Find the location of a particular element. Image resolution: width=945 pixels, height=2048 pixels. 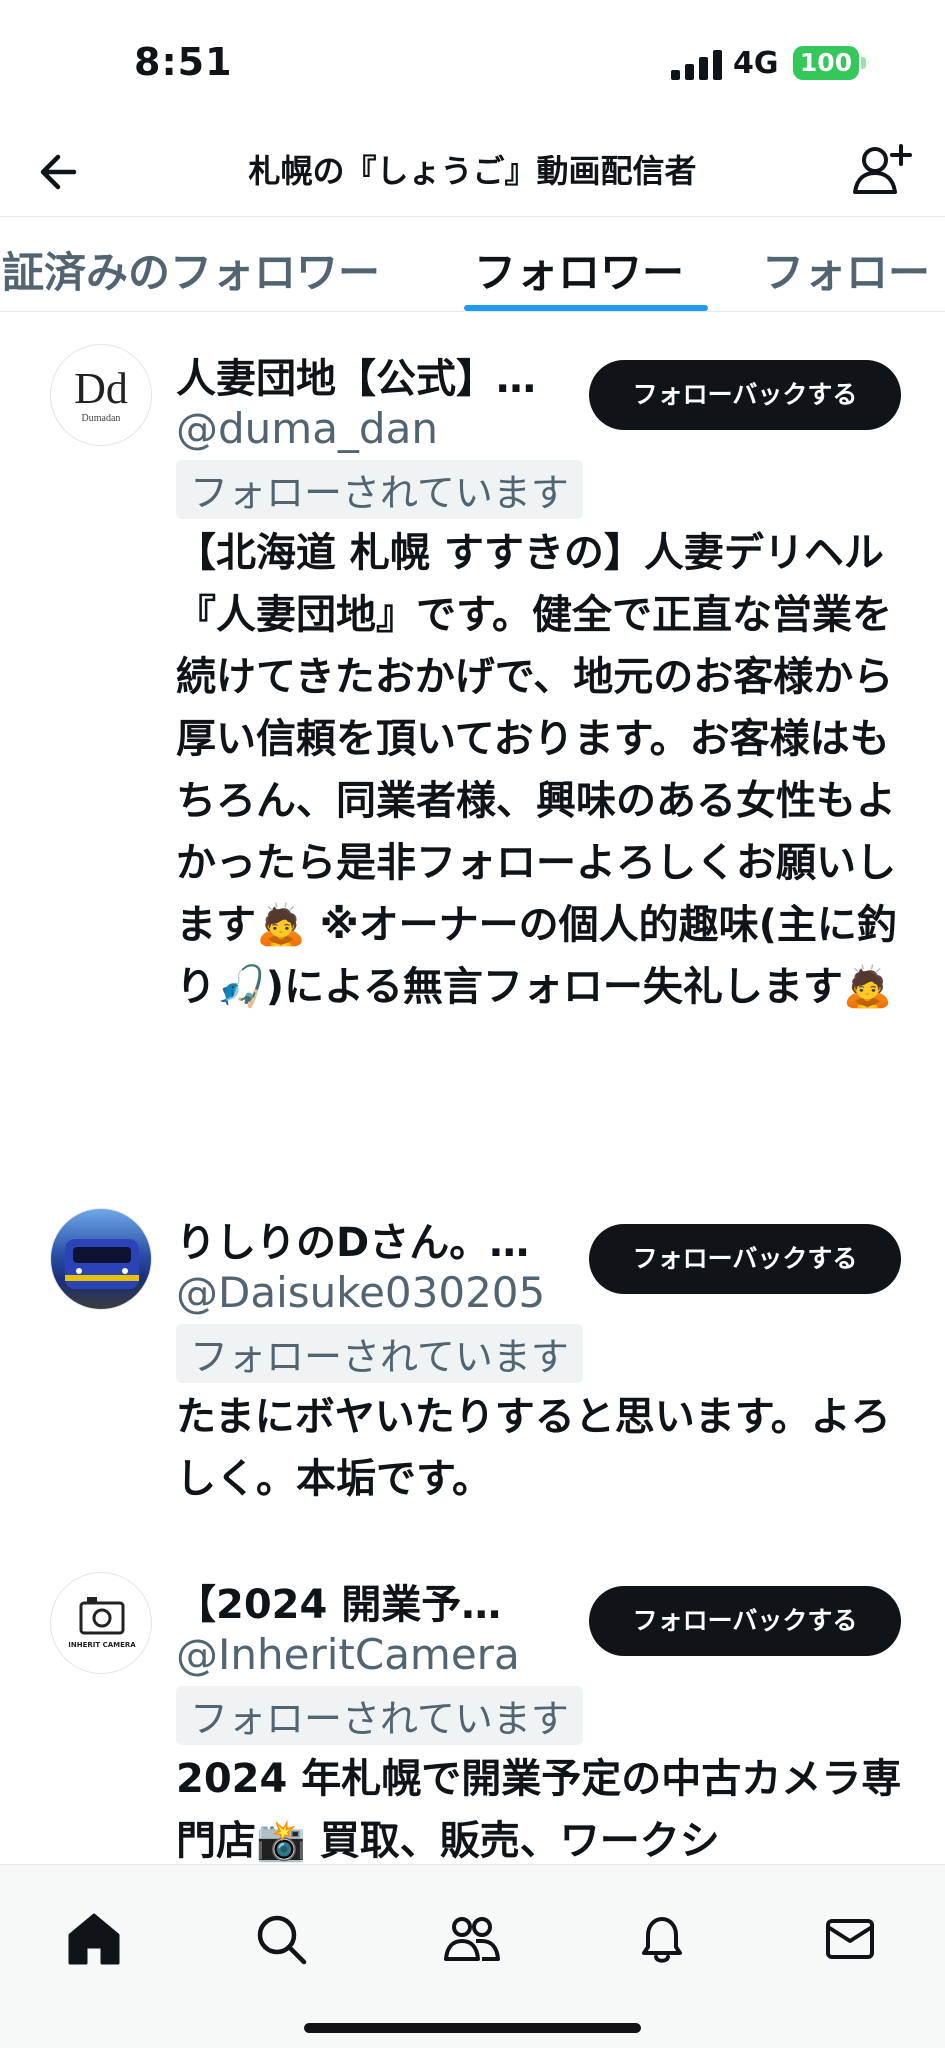

svg-text: Dumadan is located at coordinates (101, 418).